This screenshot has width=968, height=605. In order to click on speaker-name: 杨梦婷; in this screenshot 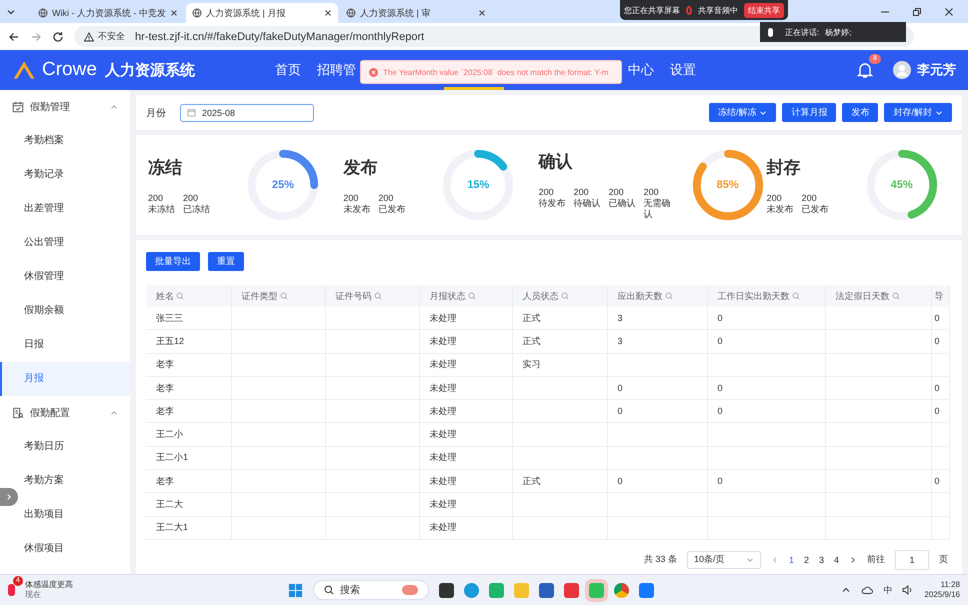, I will do `click(838, 32)`.